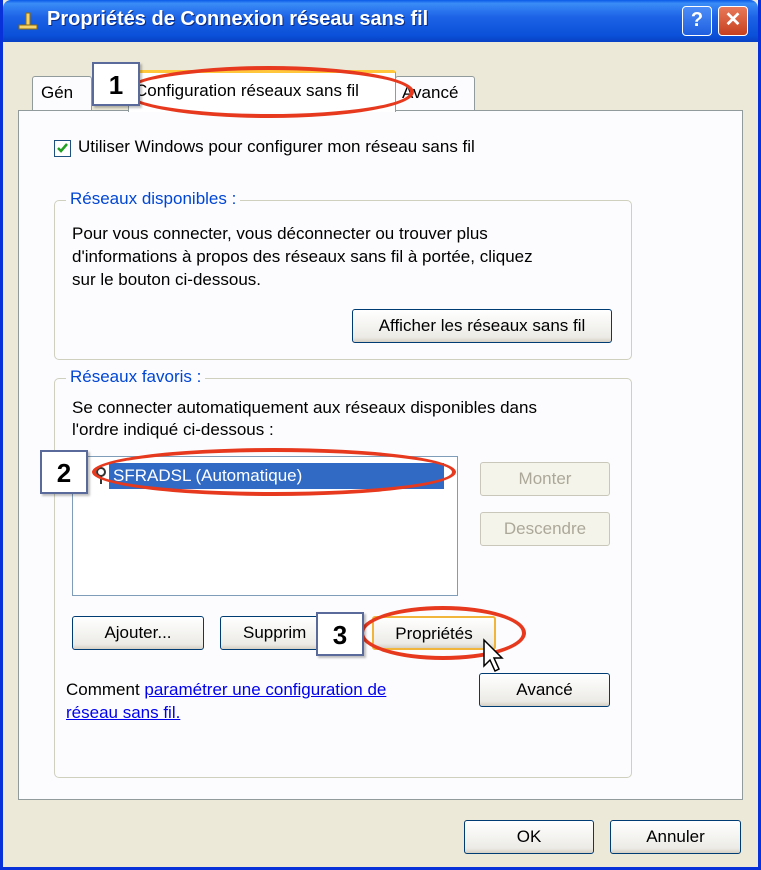  What do you see at coordinates (101, 475) in the screenshot?
I see `wireless-network-icon` at bounding box center [101, 475].